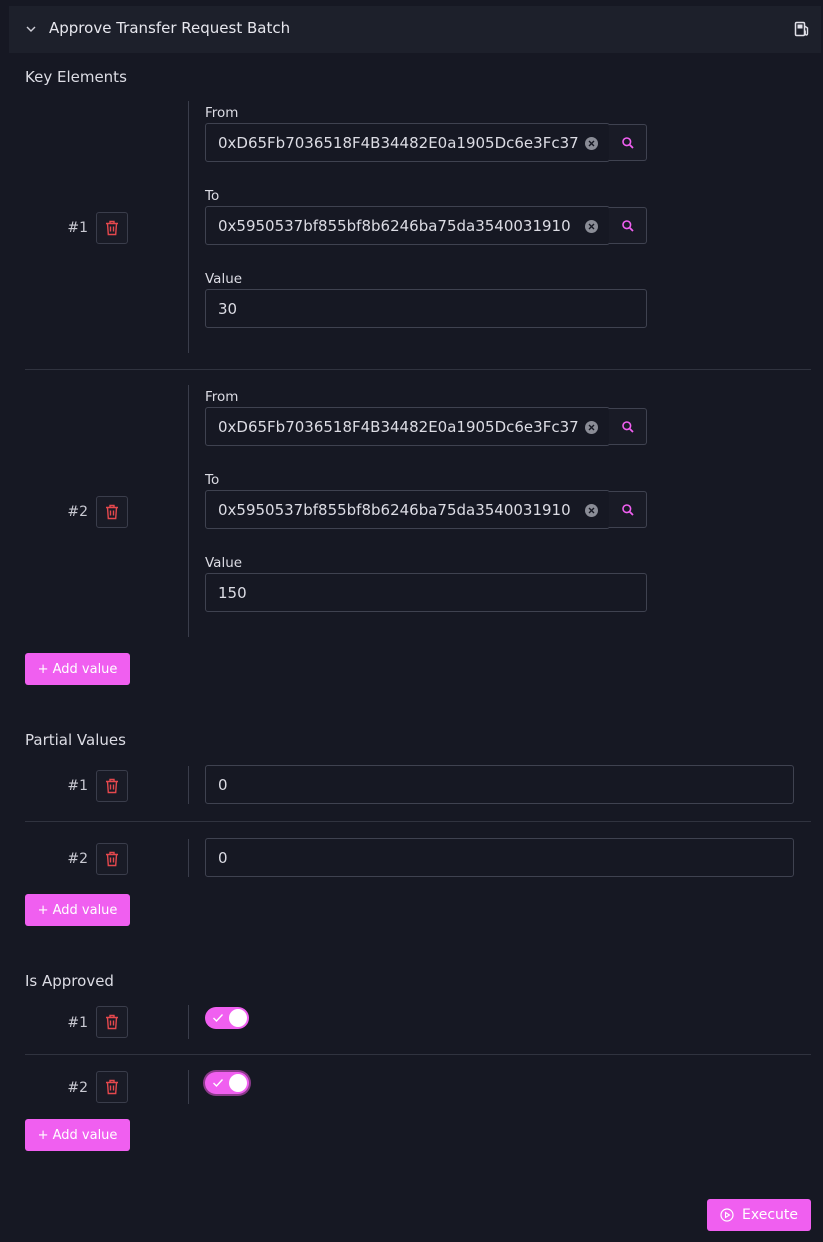 Image resolution: width=823 pixels, height=1242 pixels. I want to click on section-title-partial-values: Partial Values, so click(75, 740).